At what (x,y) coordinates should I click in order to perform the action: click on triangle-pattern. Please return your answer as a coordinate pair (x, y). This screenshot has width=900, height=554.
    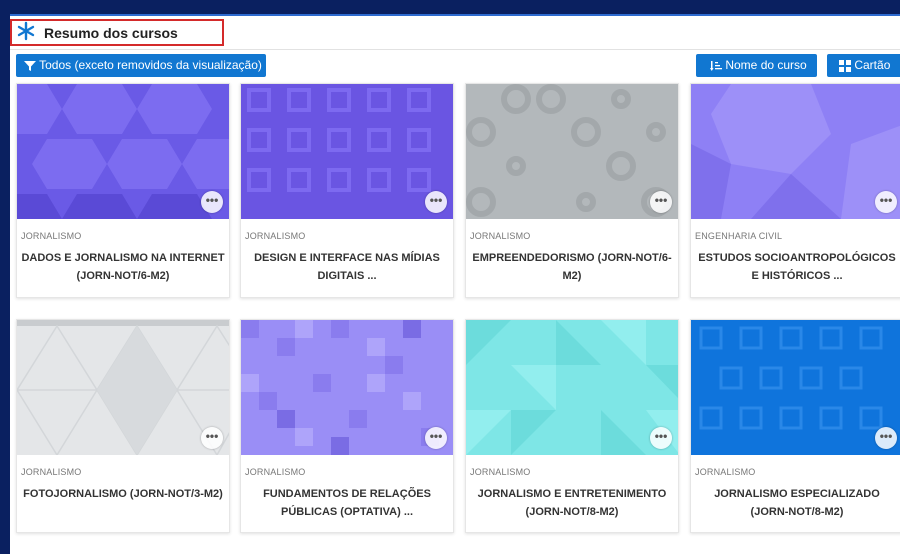
    Looking at the image, I should click on (123, 387).